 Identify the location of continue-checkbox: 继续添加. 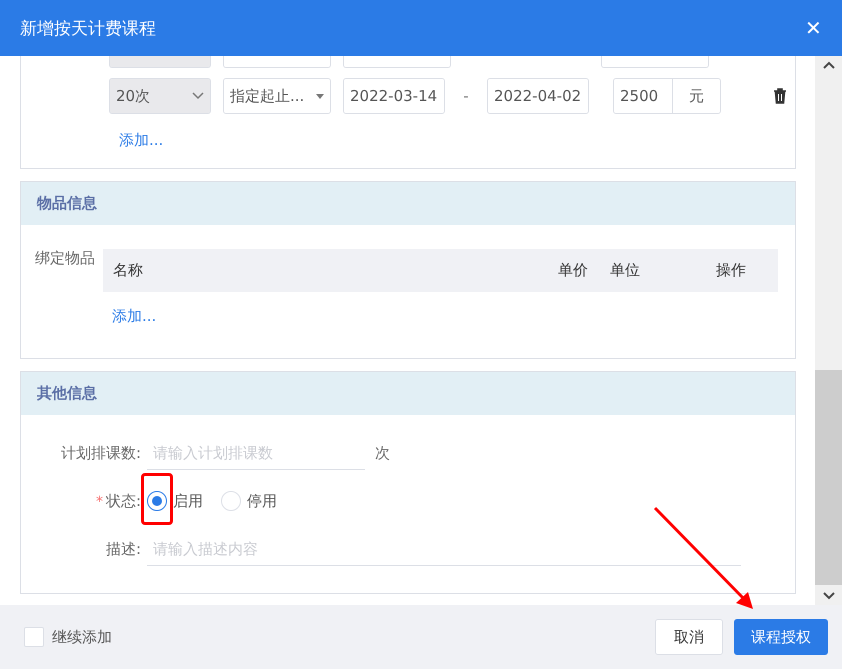
(68, 637).